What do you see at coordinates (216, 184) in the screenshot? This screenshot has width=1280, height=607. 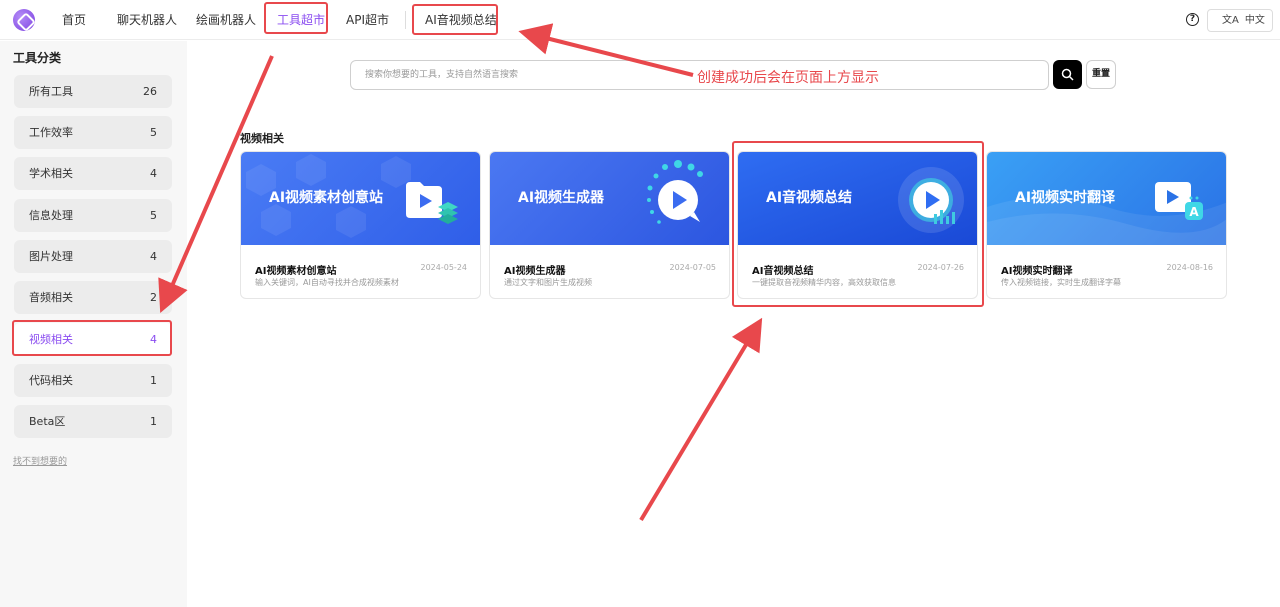 I see `arrow-to-video-category` at bounding box center [216, 184].